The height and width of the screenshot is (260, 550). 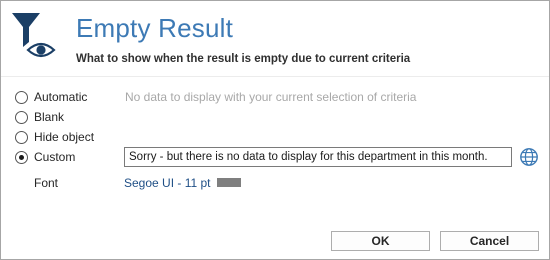 What do you see at coordinates (275, 76) in the screenshot?
I see `header-divider` at bounding box center [275, 76].